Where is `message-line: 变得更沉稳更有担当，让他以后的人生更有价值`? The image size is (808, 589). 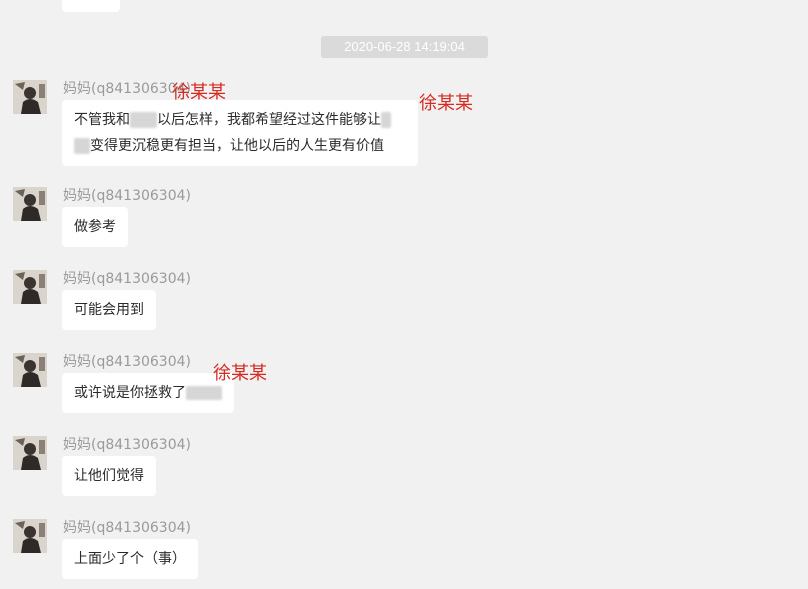 message-line: 变得更沉稳更有担当，让他以后的人生更有价值 is located at coordinates (240, 146).